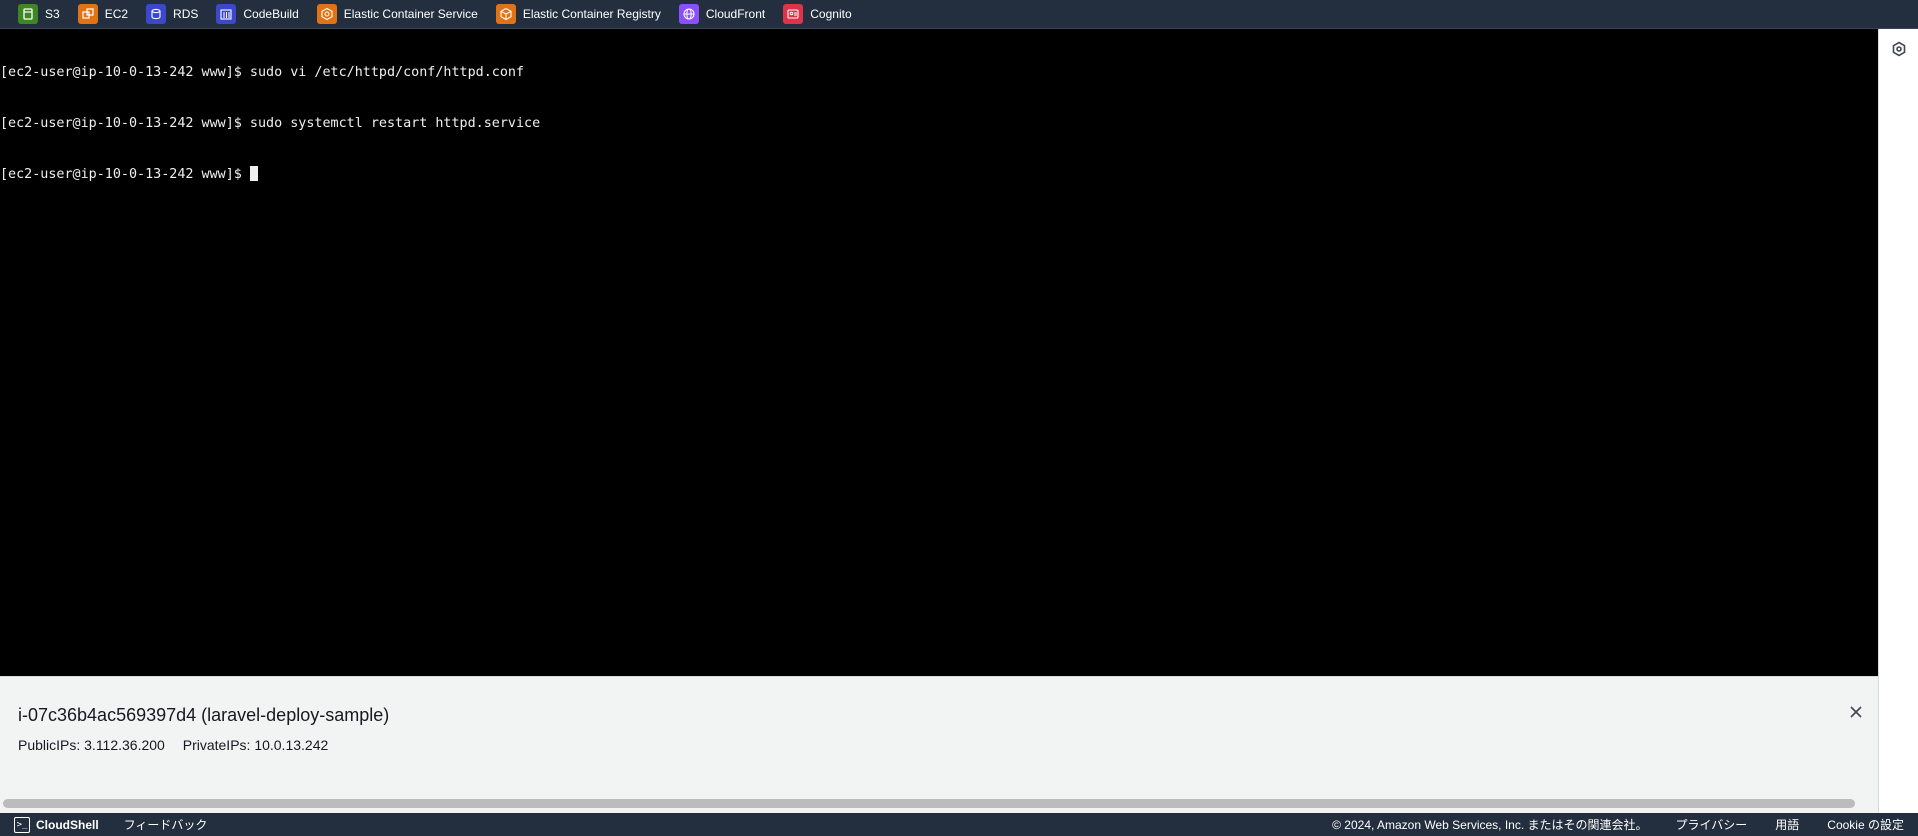 The image size is (1918, 836). I want to click on favorite-label: CloudFront, so click(735, 14).